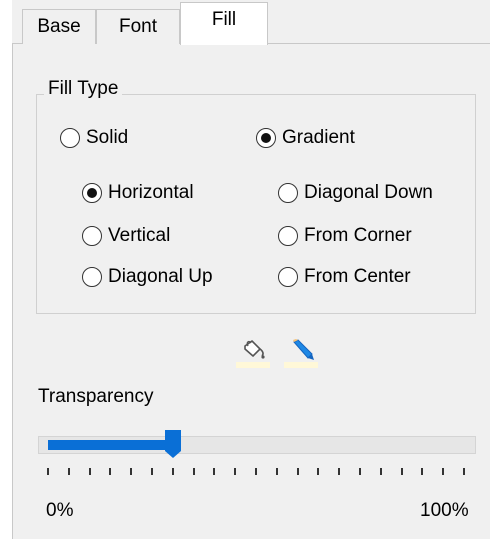 The image size is (490, 539). I want to click on tab-fill-label: Fill, so click(224, 19).